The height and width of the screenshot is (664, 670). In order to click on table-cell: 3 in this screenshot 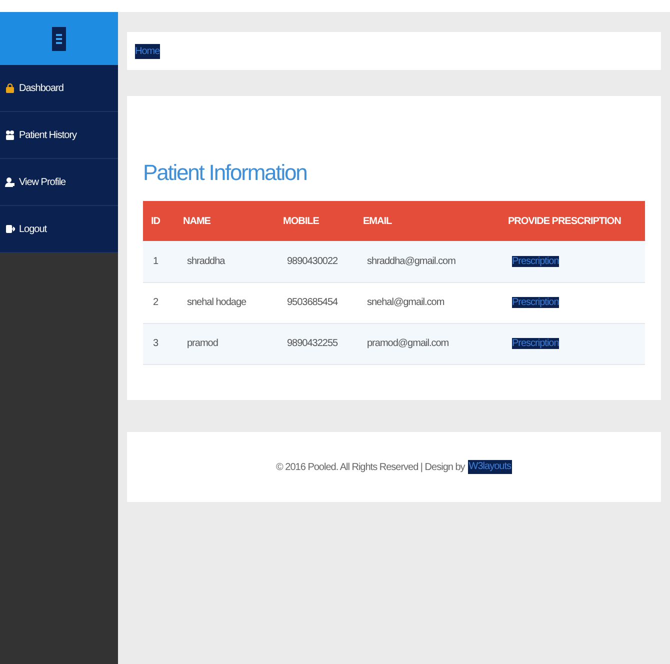, I will do `click(159, 343)`.